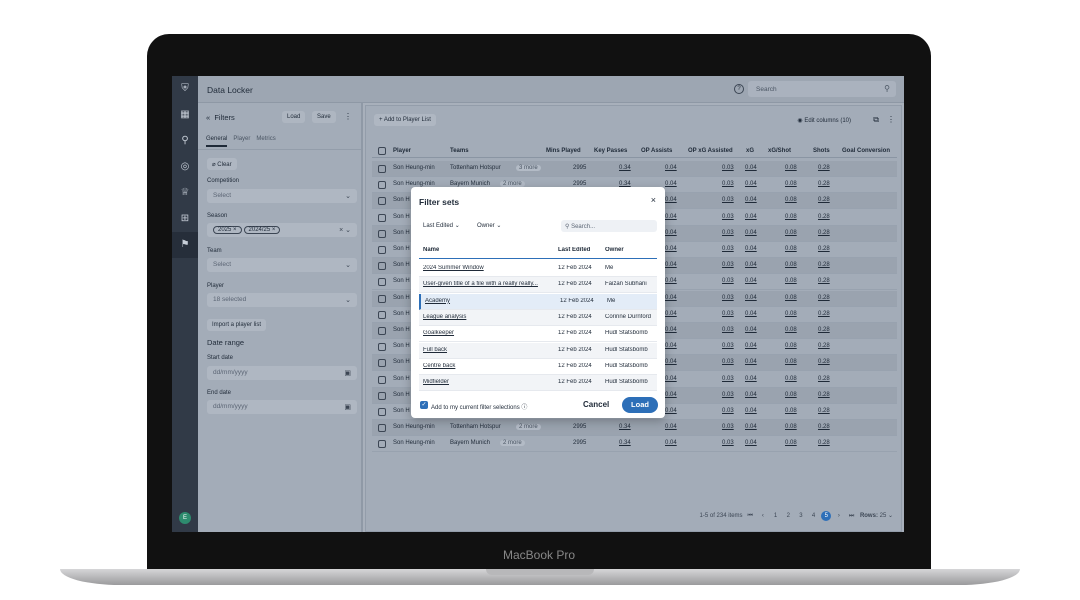 This screenshot has height=600, width=1080. What do you see at coordinates (347, 373) in the screenshot?
I see `calendar-icon: ▣` at bounding box center [347, 373].